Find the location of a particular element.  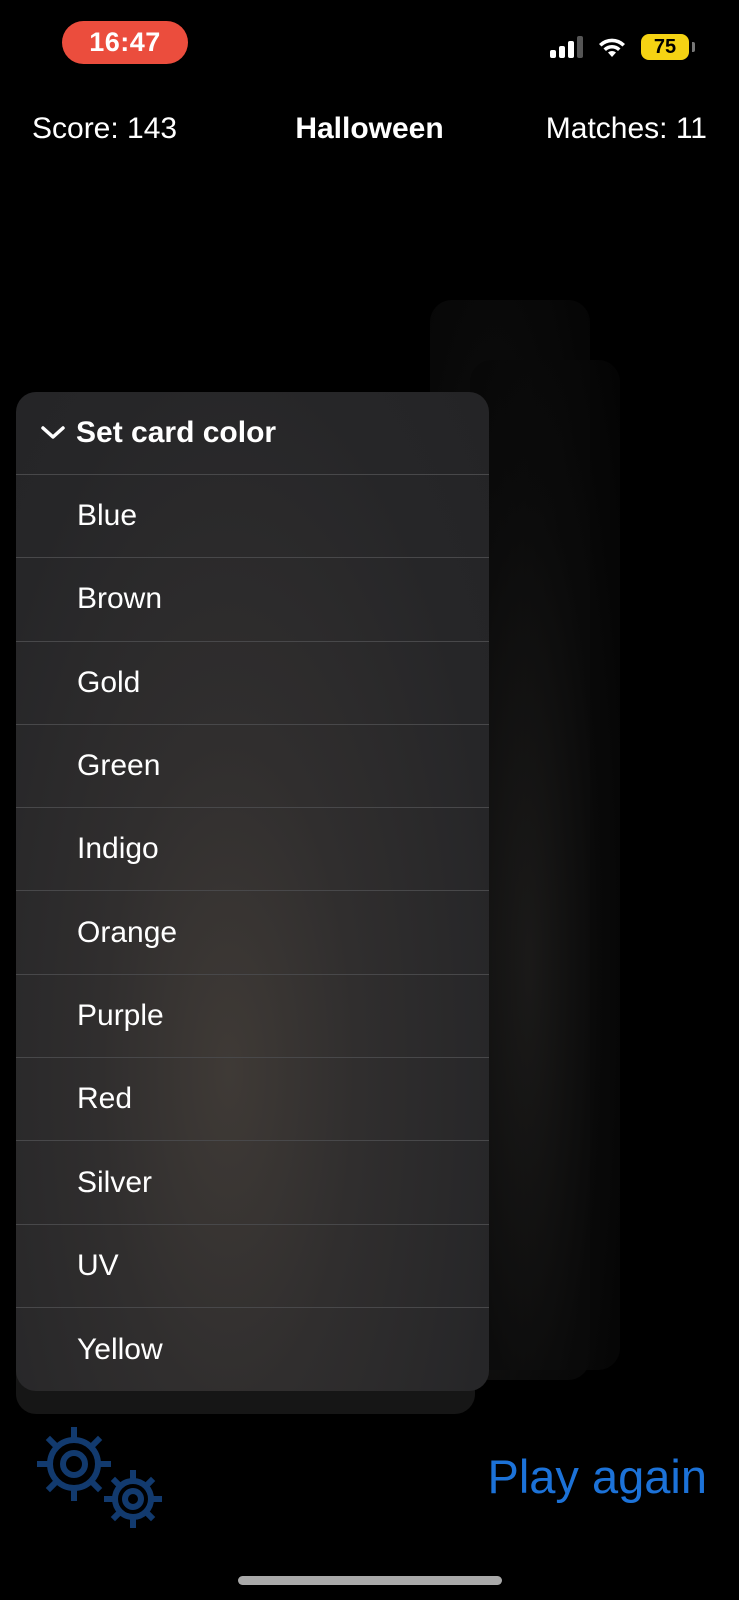

menu-item-silver: Silver is located at coordinates (252, 1183).